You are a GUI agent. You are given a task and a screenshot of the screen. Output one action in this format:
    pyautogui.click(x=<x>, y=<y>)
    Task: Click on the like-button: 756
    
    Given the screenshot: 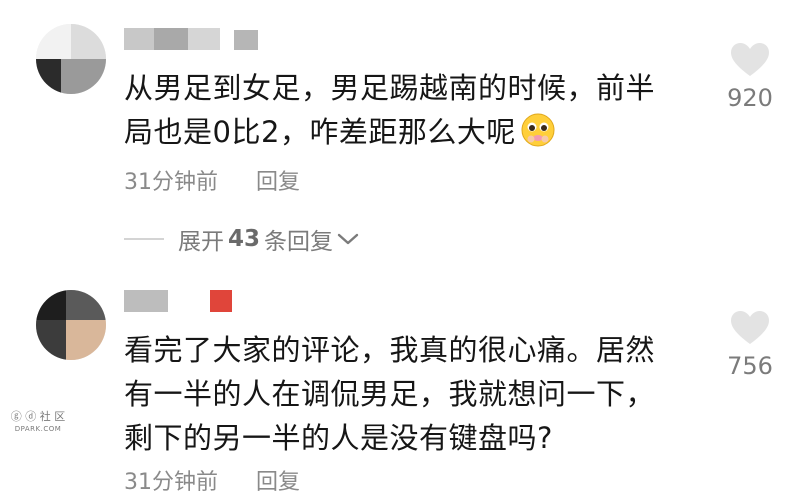 What is the action you would take?
    pyautogui.click(x=750, y=345)
    